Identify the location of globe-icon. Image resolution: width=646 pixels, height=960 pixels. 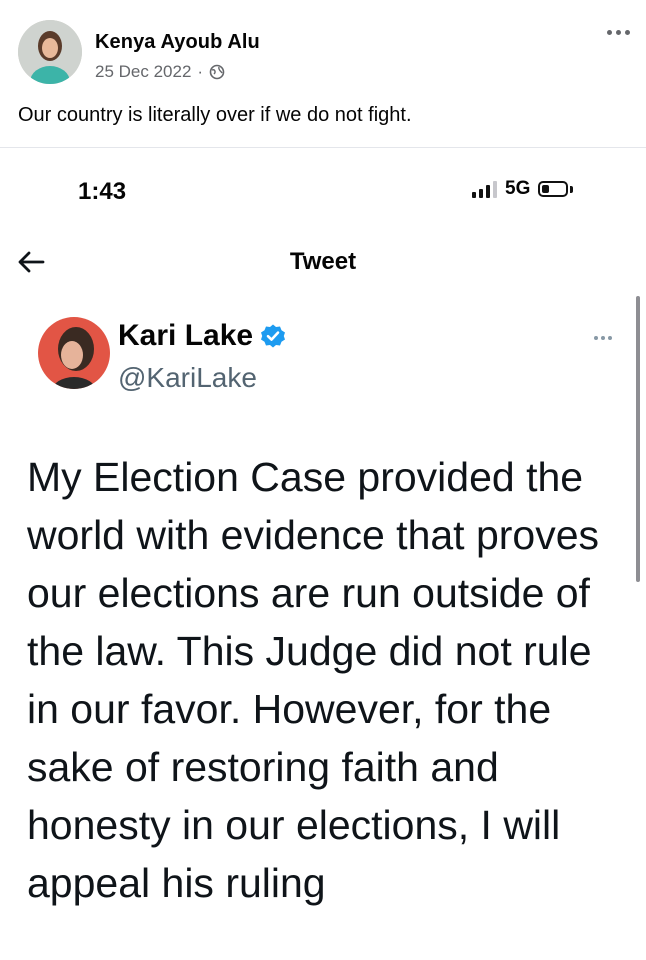
(217, 72).